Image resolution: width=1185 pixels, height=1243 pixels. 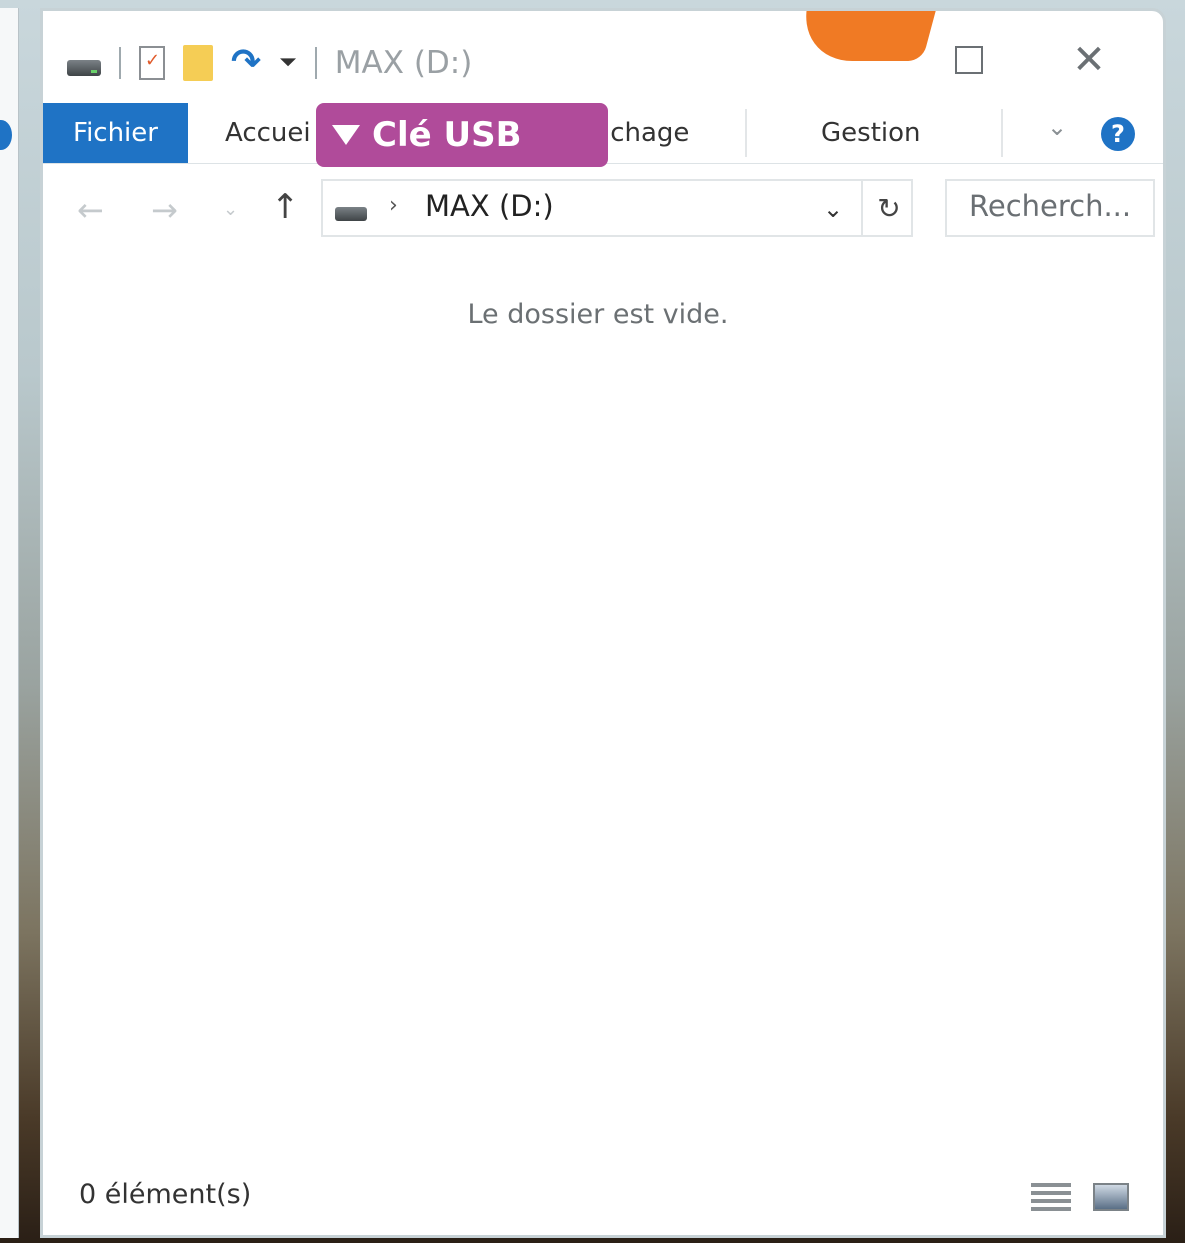 I want to click on help-button: ?, so click(x=1118, y=134).